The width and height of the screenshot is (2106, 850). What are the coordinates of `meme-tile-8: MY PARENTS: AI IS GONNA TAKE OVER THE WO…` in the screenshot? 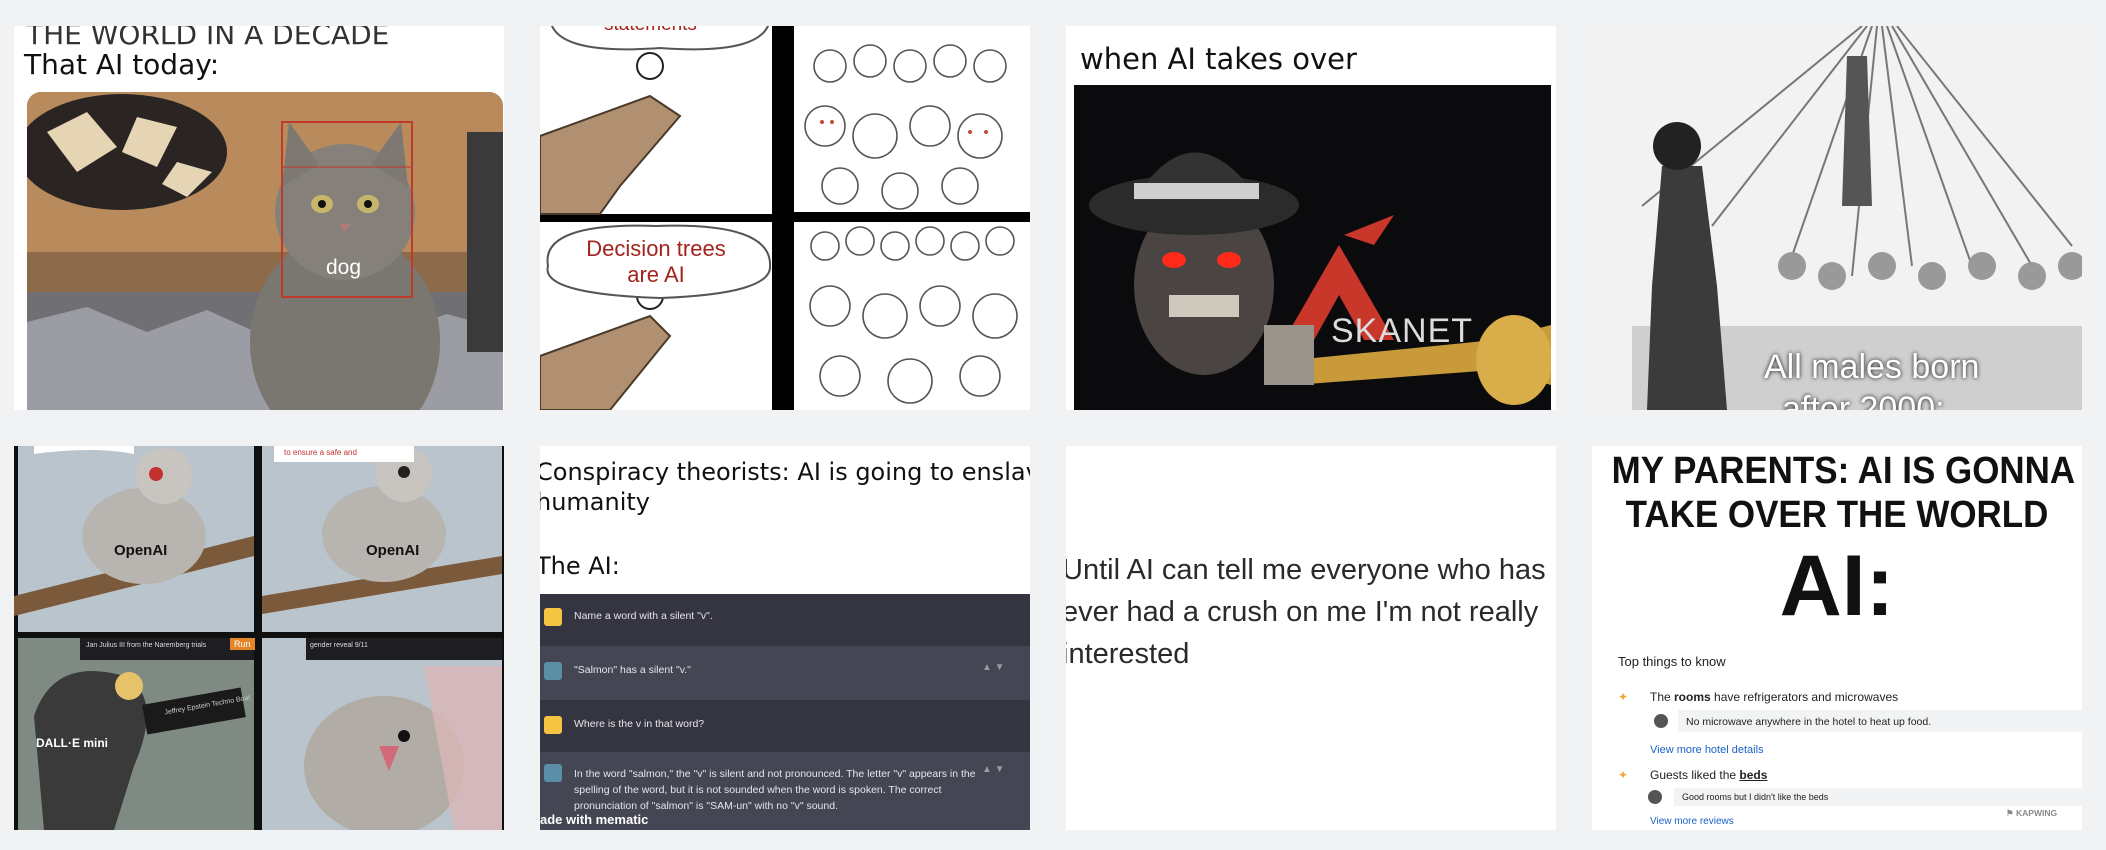 It's located at (1837, 638).